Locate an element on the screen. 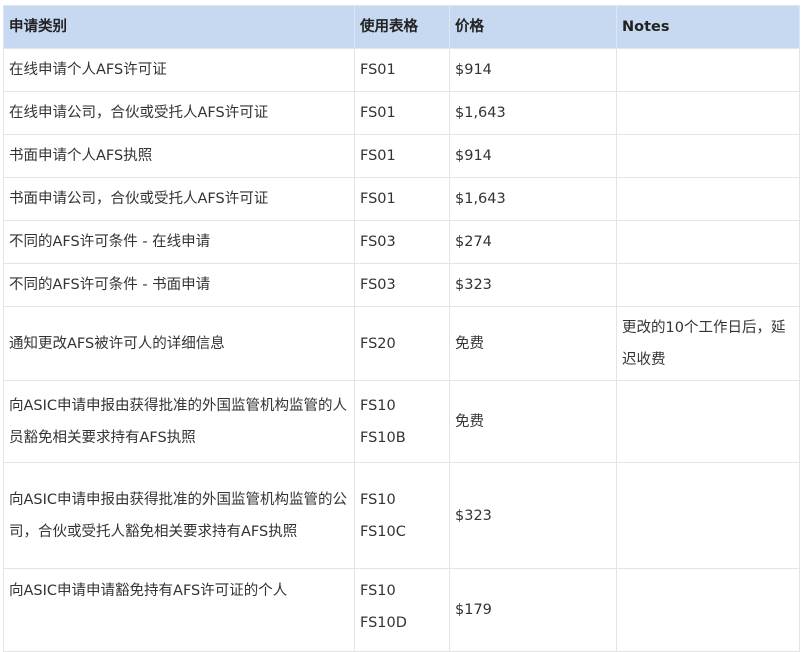 Image resolution: width=808 pixels, height=652 pixels. table-row: 书面申请个人AFS执照 FS01 $914 is located at coordinates (401, 156).